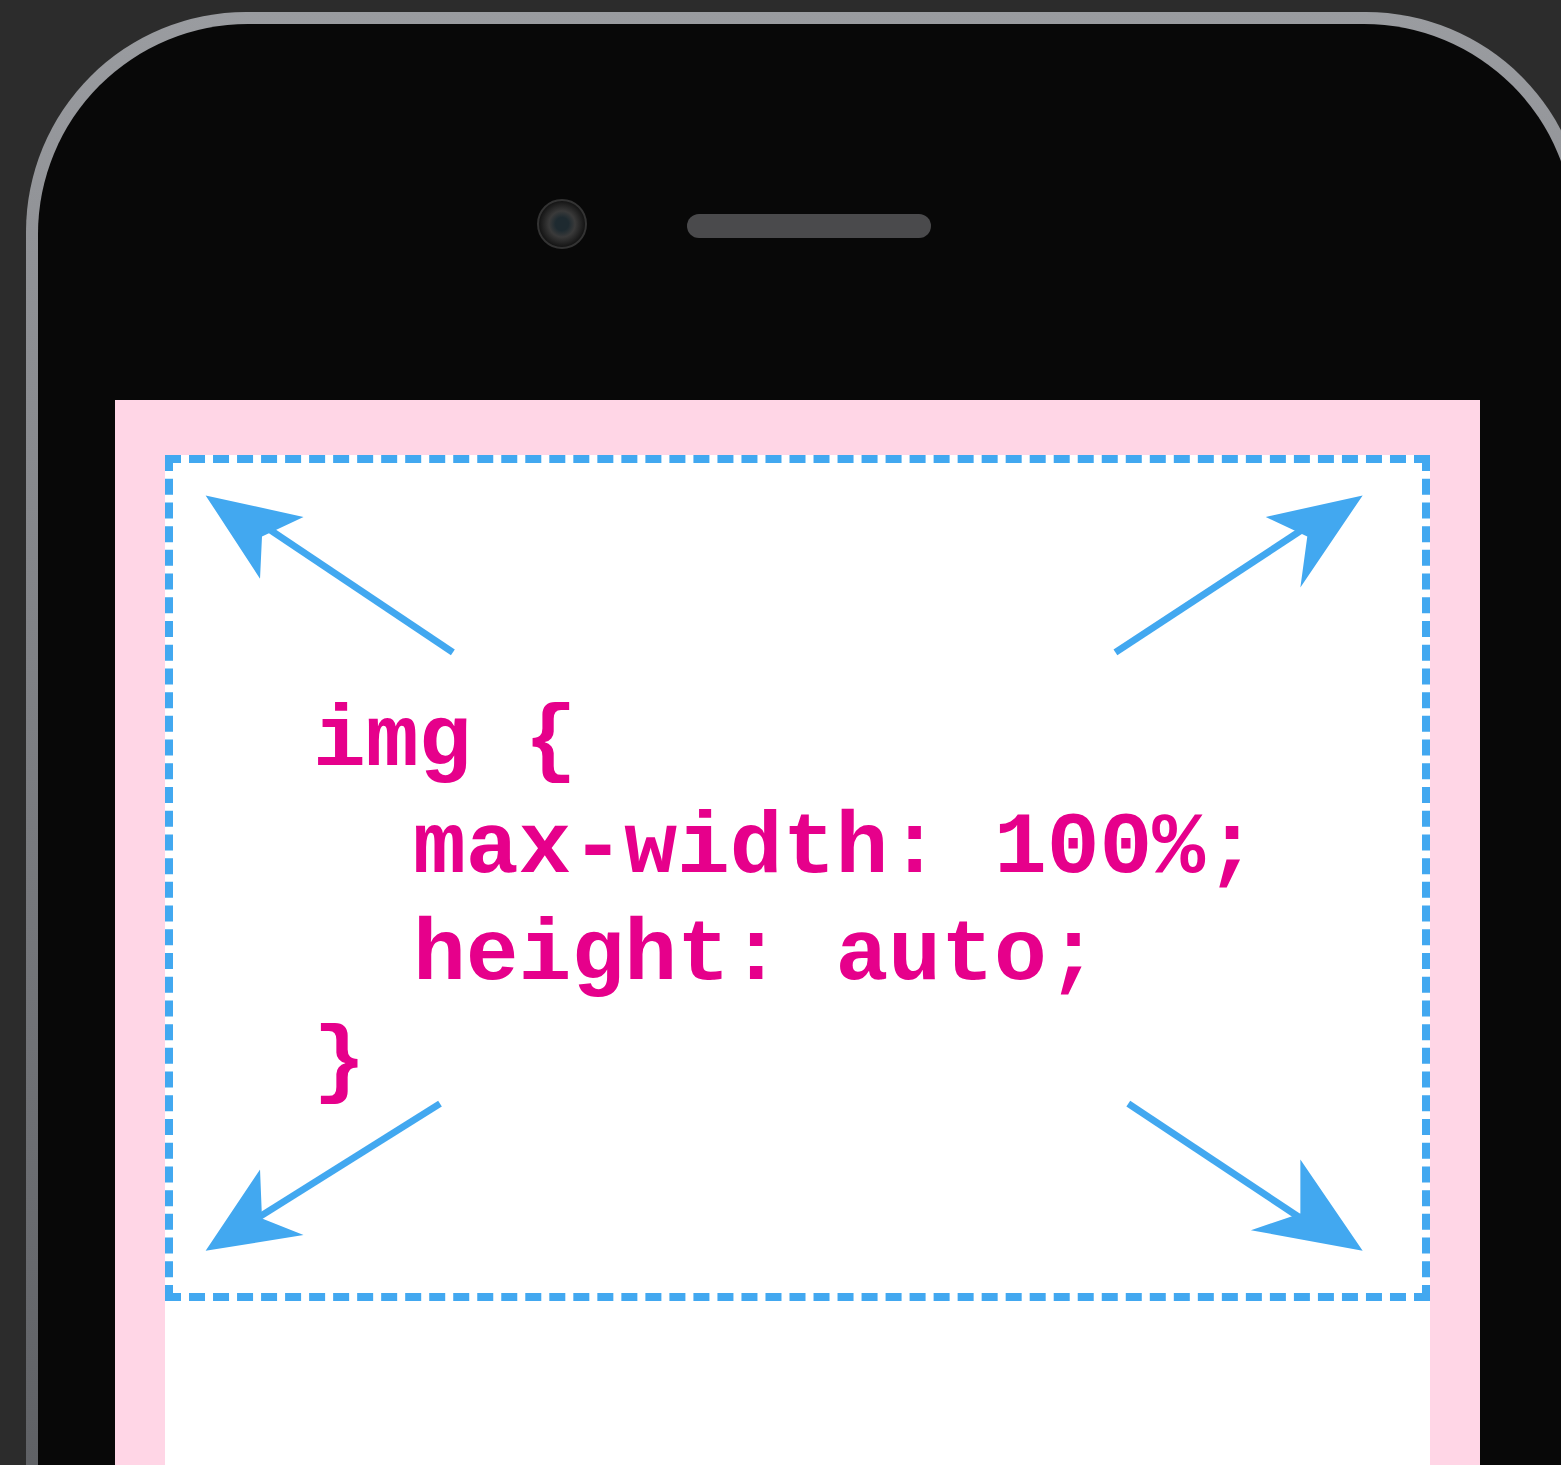  Describe the element at coordinates (756, 956) in the screenshot. I see `code-line: height: auto;` at that location.